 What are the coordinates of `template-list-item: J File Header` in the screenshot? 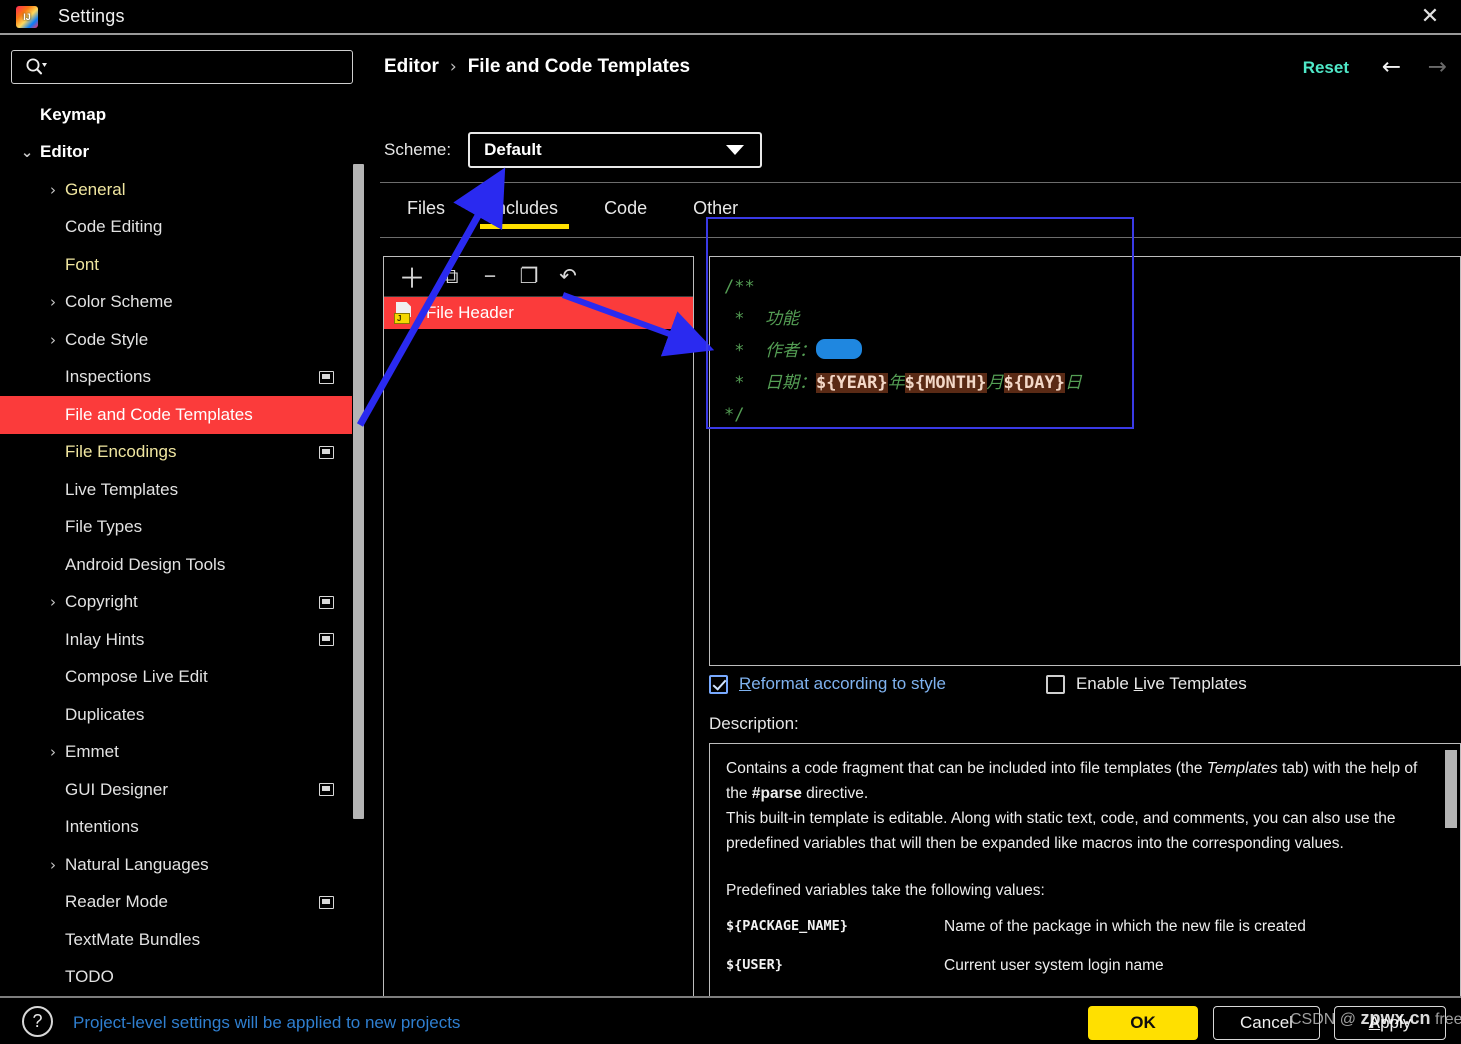 It's located at (538, 313).